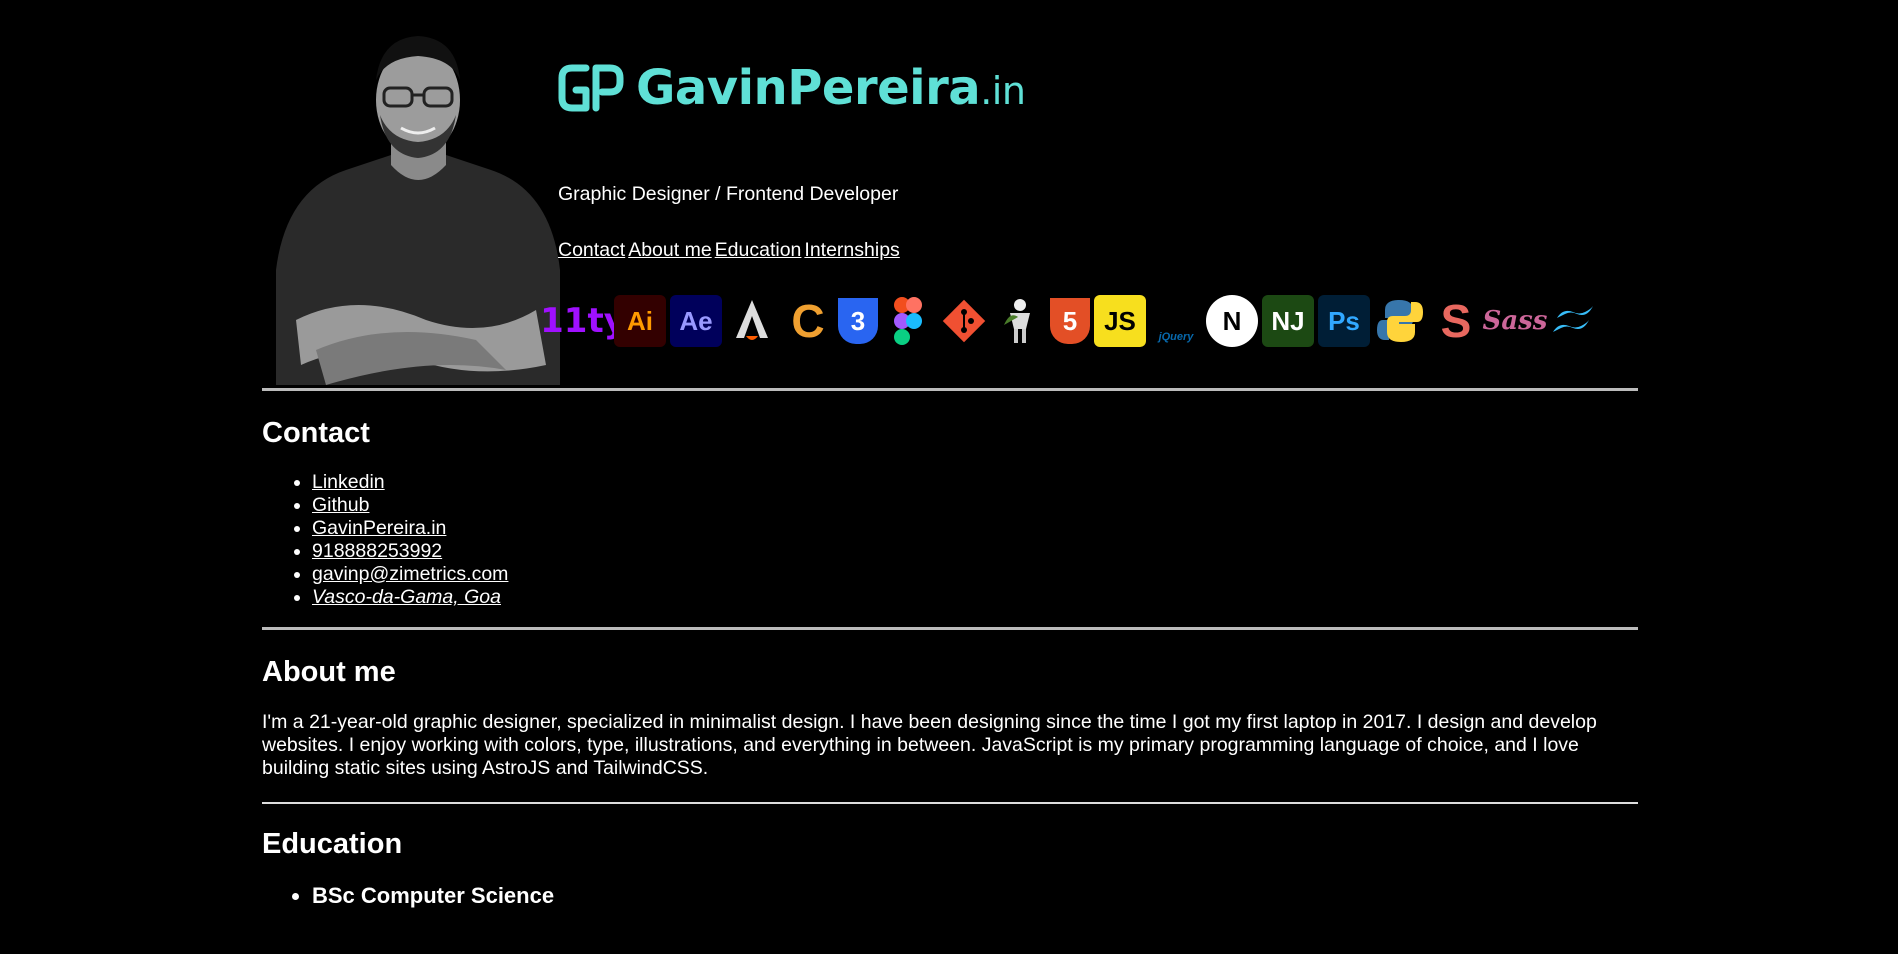 The image size is (1898, 954). Describe the element at coordinates (1020, 321) in the screenshot. I see `grunt-icon` at that location.